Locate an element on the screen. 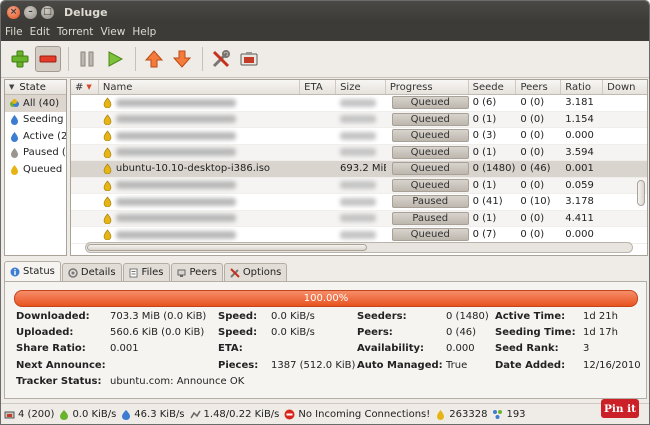  table-row: Queued 0 (6) 0 (0) 3.181 is located at coordinates (359, 103).